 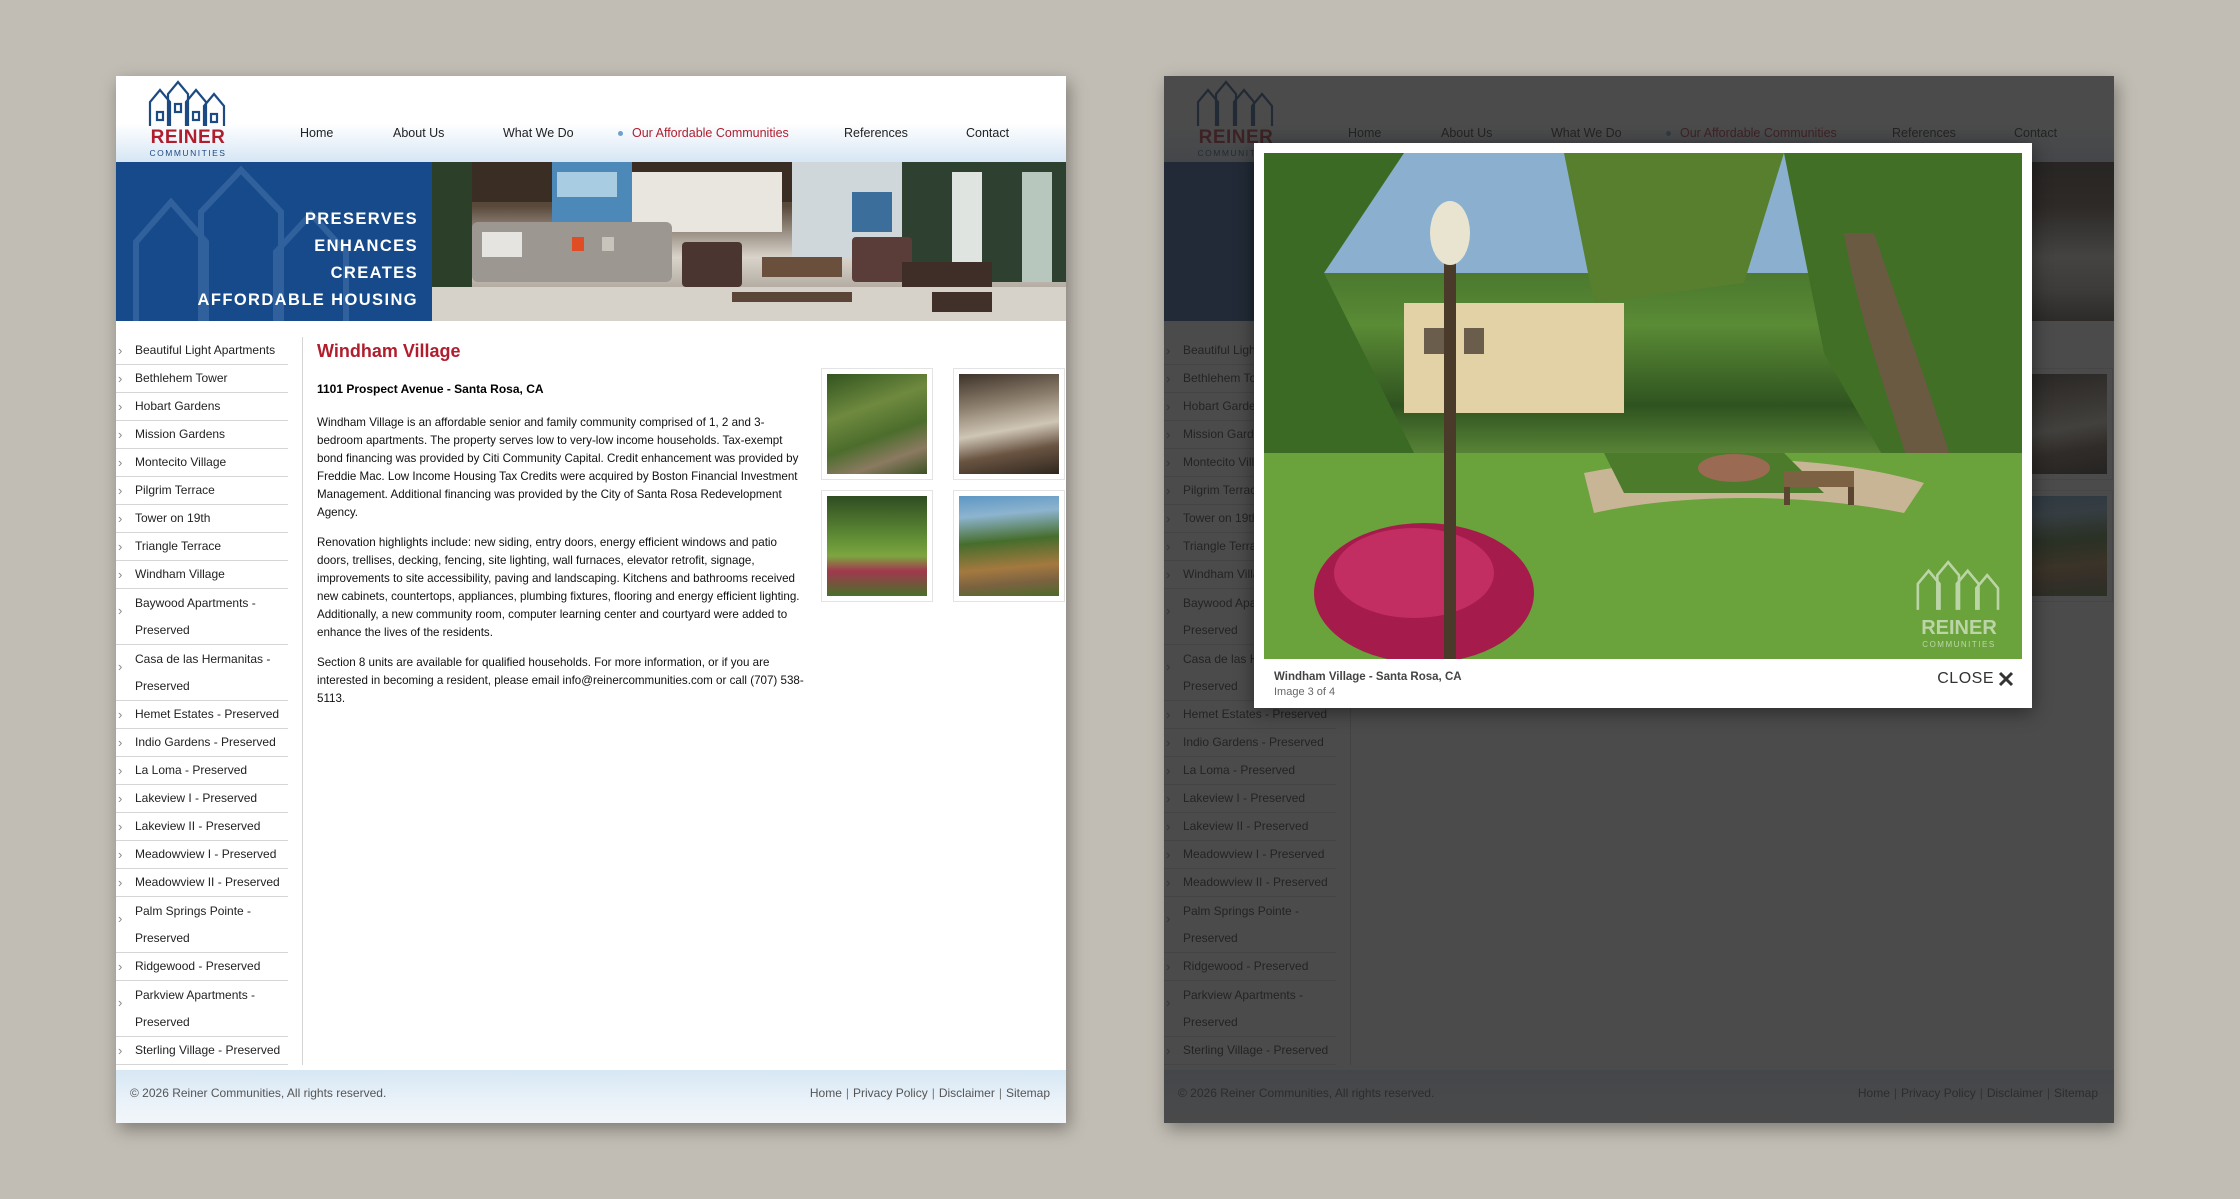 I want to click on nav-references: References, so click(x=876, y=133).